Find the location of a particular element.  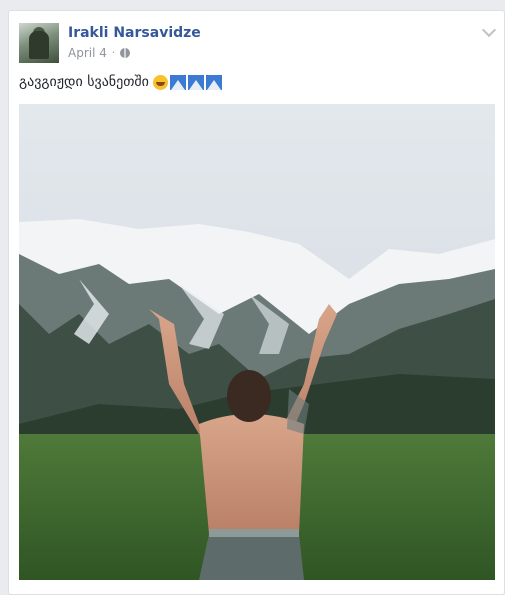

avatar-figure is located at coordinates (39, 45).